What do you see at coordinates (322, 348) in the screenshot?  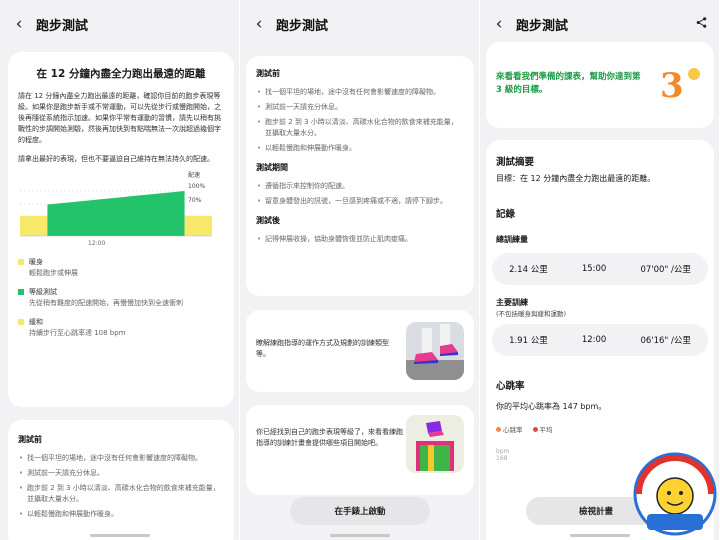 I see `promo-text: 瞭解練跑指導的運作方式及規劃的訓練類型等。` at bounding box center [322, 348].